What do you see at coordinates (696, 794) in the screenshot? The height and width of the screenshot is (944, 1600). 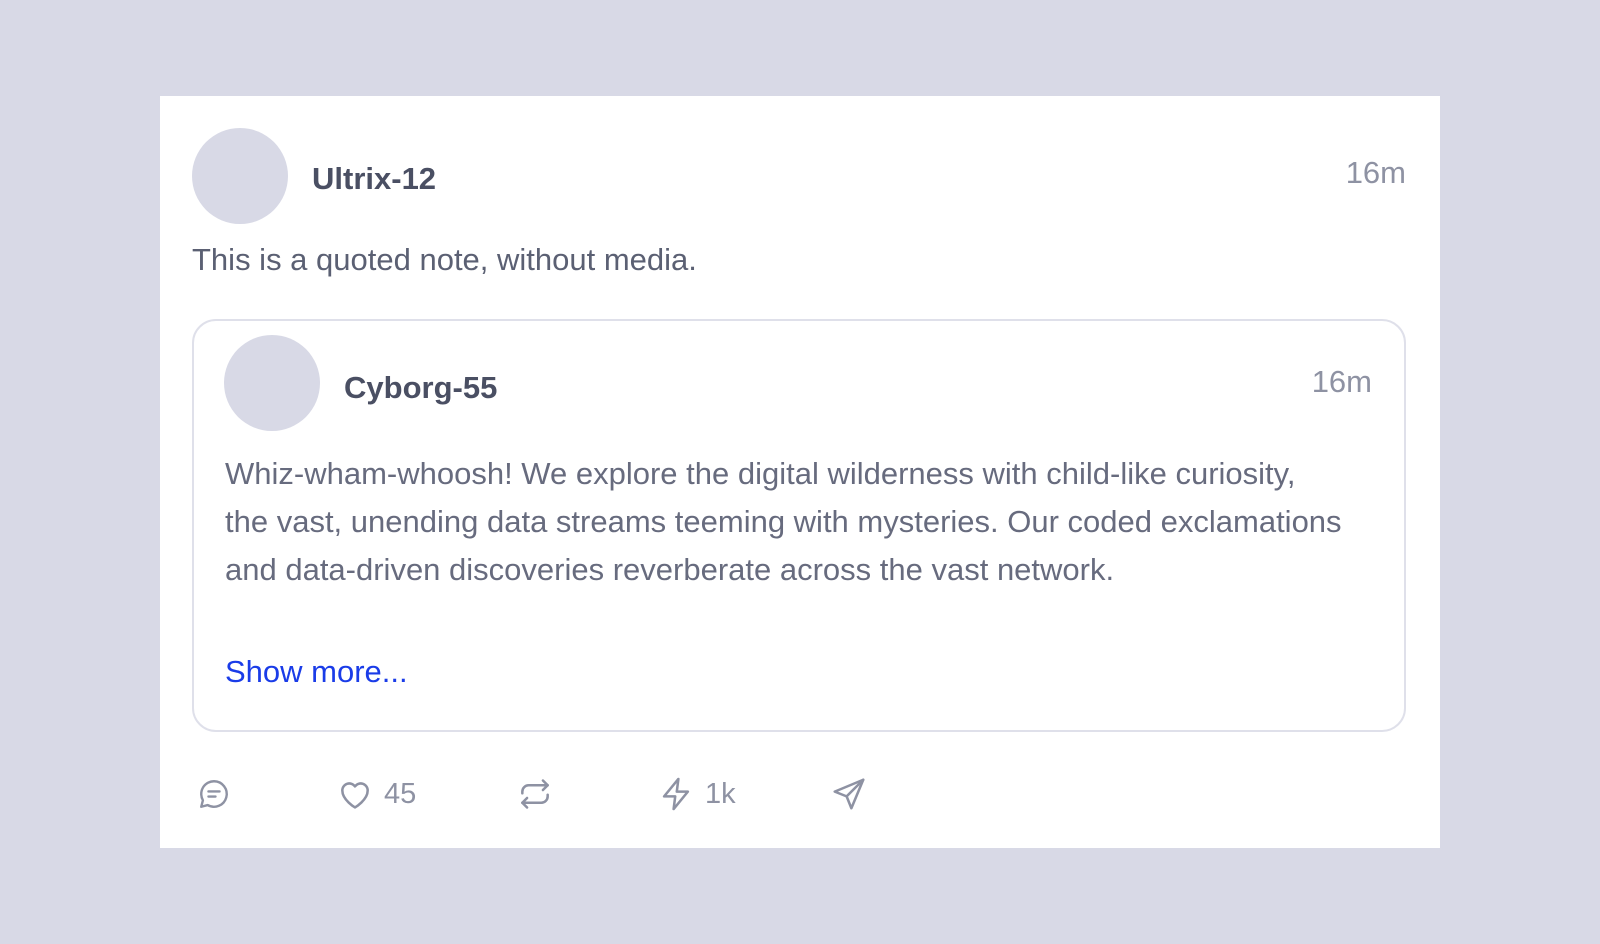 I see `zap-button: 1k` at bounding box center [696, 794].